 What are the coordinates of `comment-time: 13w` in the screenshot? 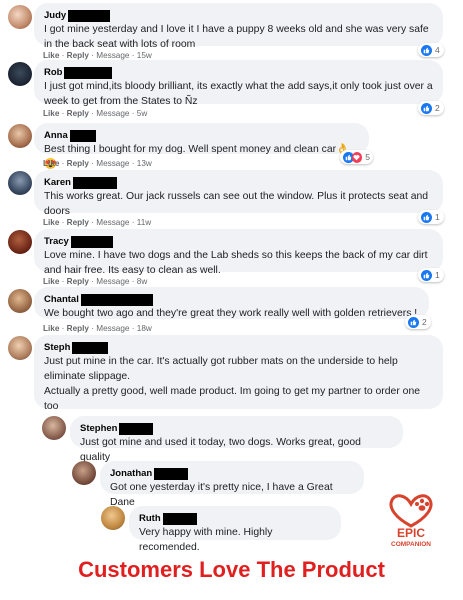 It's located at (144, 163).